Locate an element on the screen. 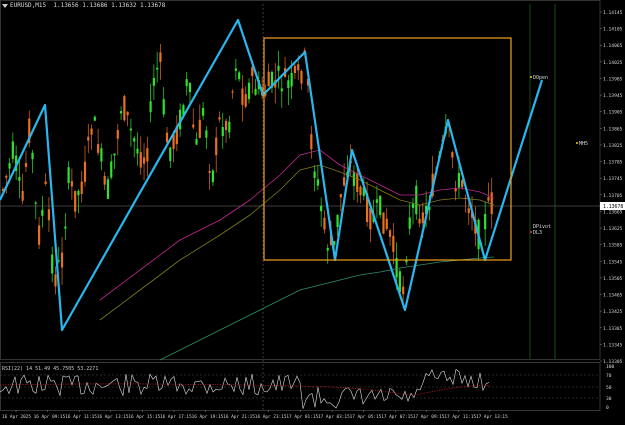 The image size is (625, 425). price-label: 1.13945 is located at coordinates (613, 96).